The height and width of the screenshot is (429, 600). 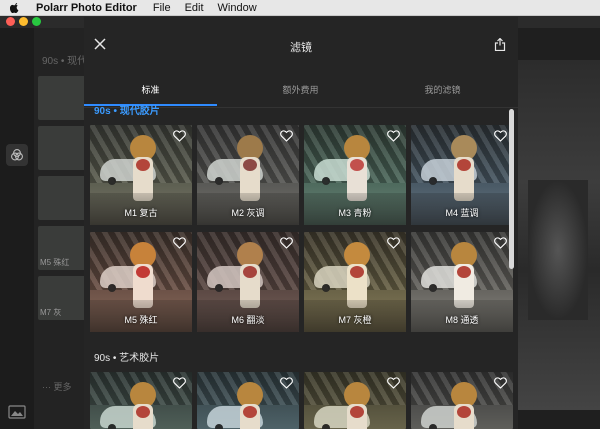 What do you see at coordinates (86, 8) in the screenshot?
I see `app-name-menu: Polarr Photo Editor` at bounding box center [86, 8].